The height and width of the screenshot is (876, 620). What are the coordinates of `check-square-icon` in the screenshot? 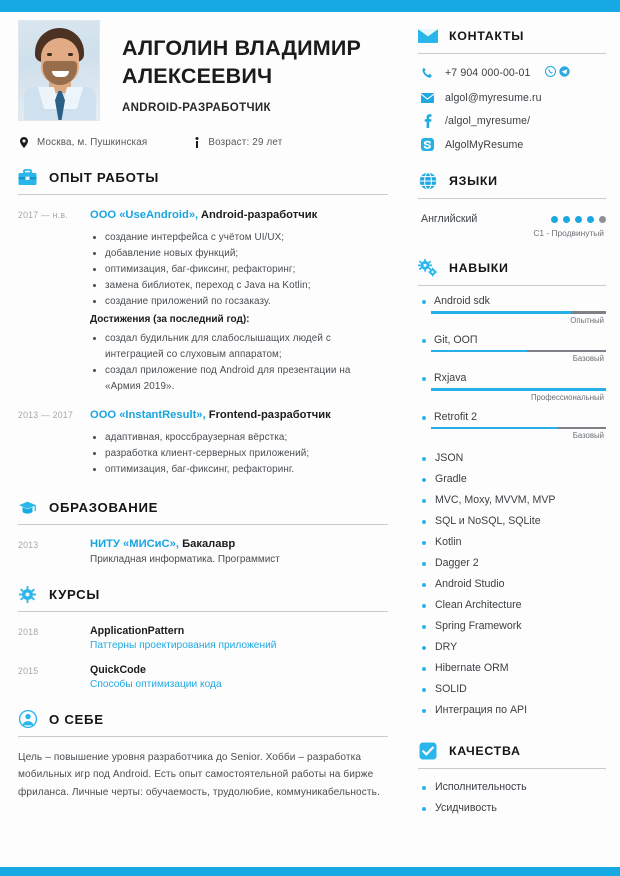 It's located at (428, 751).